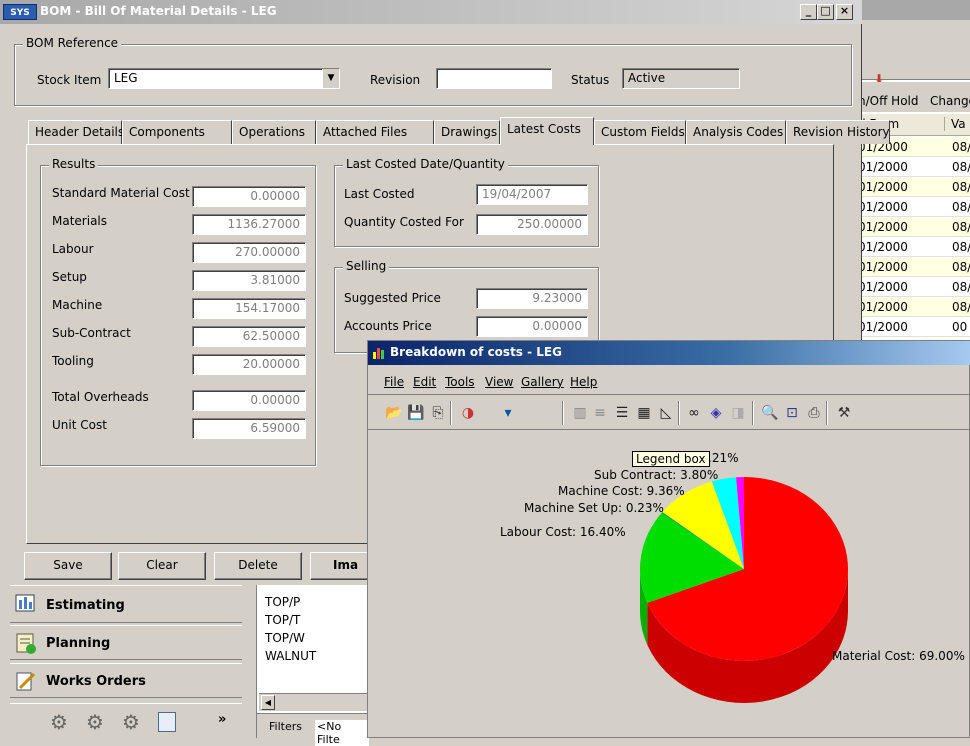 The height and width of the screenshot is (746, 970). I want to click on close-icon: ×, so click(844, 12).